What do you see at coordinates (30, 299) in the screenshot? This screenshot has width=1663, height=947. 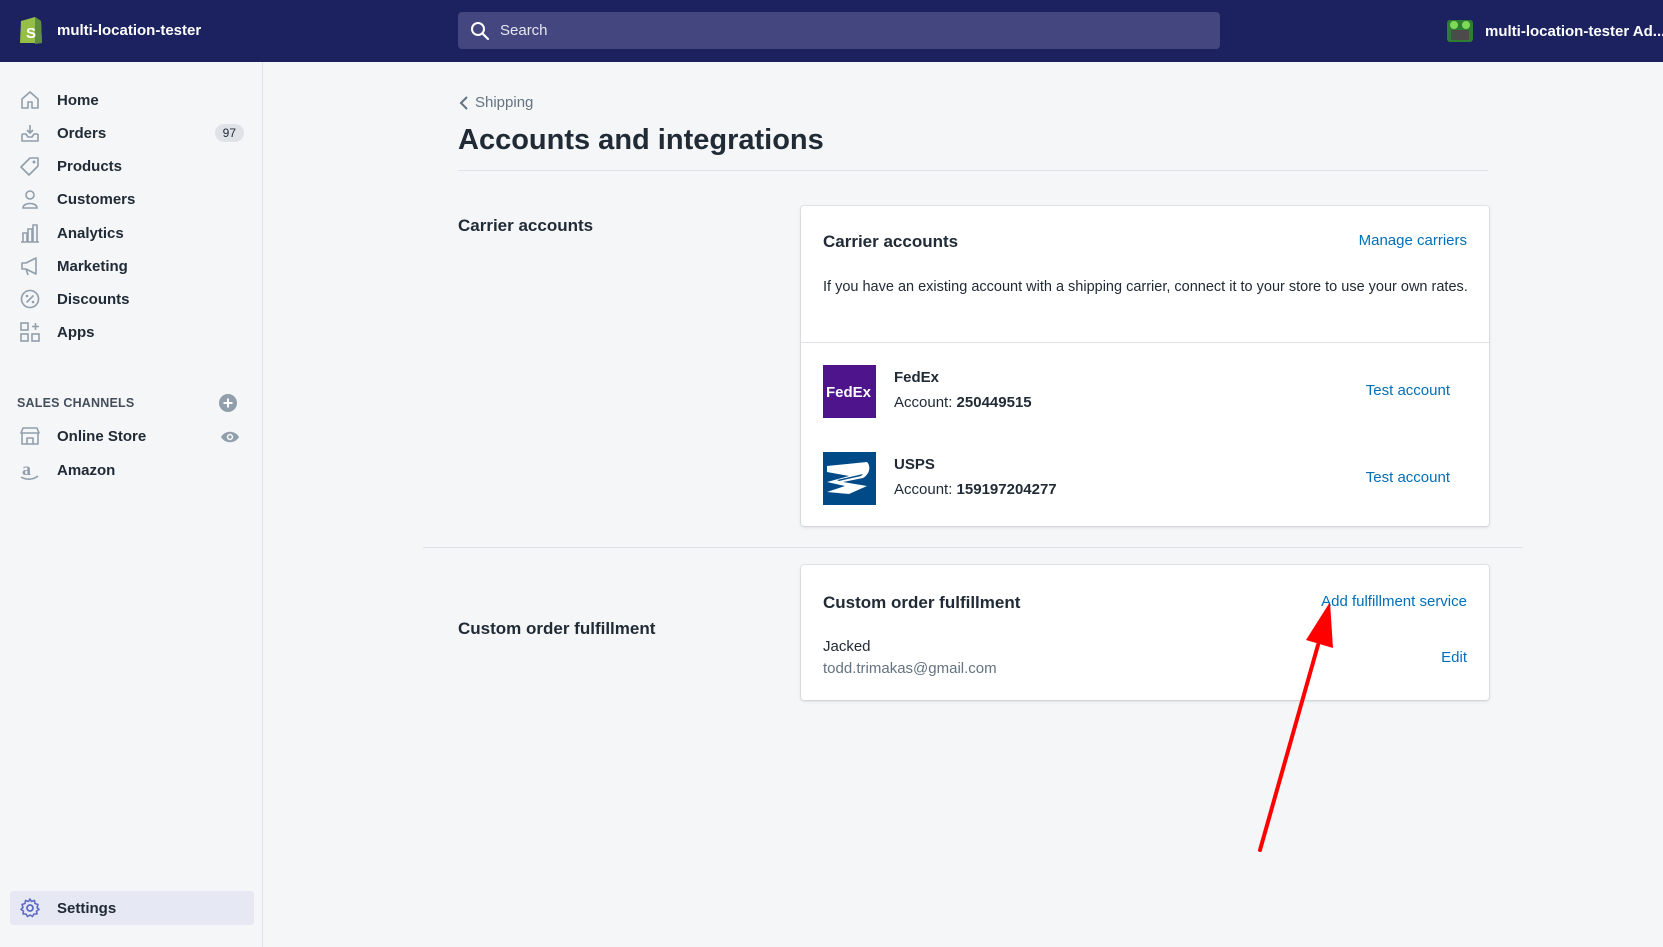 I see `discount-icon` at bounding box center [30, 299].